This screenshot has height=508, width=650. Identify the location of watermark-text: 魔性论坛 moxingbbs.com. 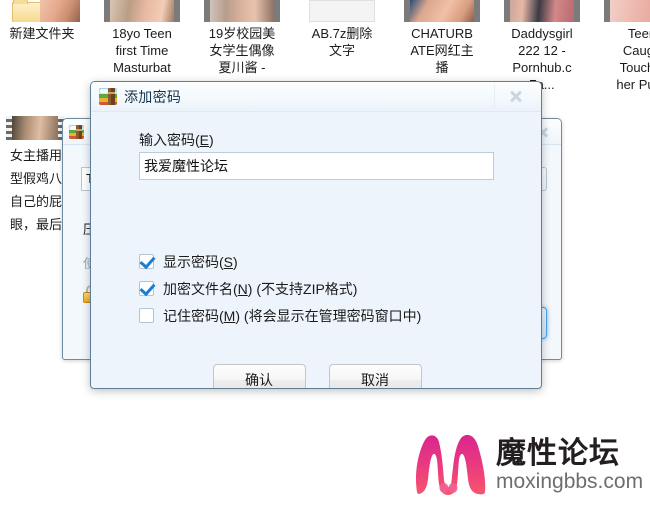
(570, 464).